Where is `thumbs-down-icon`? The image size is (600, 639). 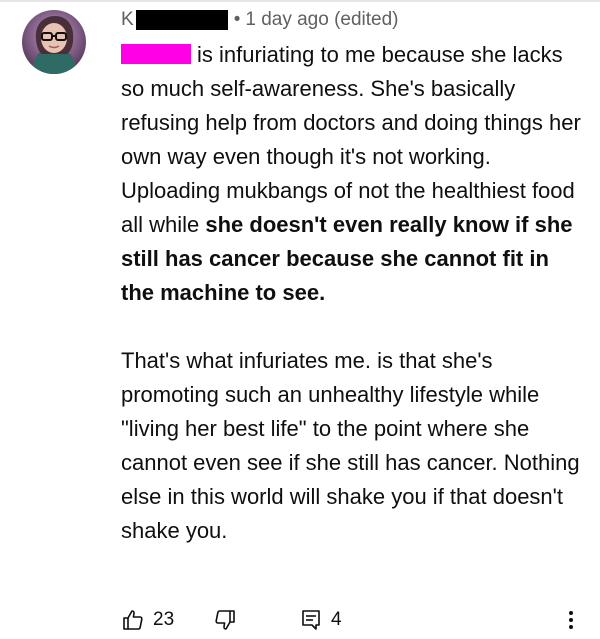
thumbs-down-icon is located at coordinates (225, 620).